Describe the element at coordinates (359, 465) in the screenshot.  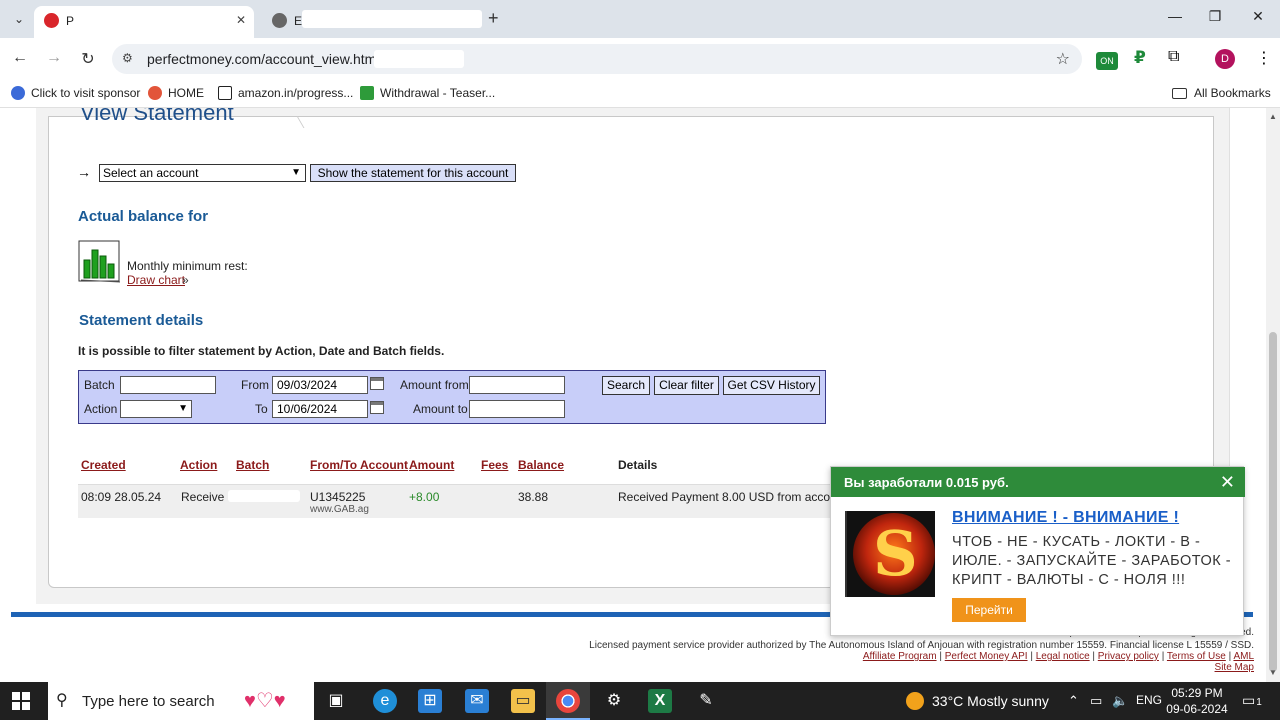
I see `col-account: From/To Account` at that location.